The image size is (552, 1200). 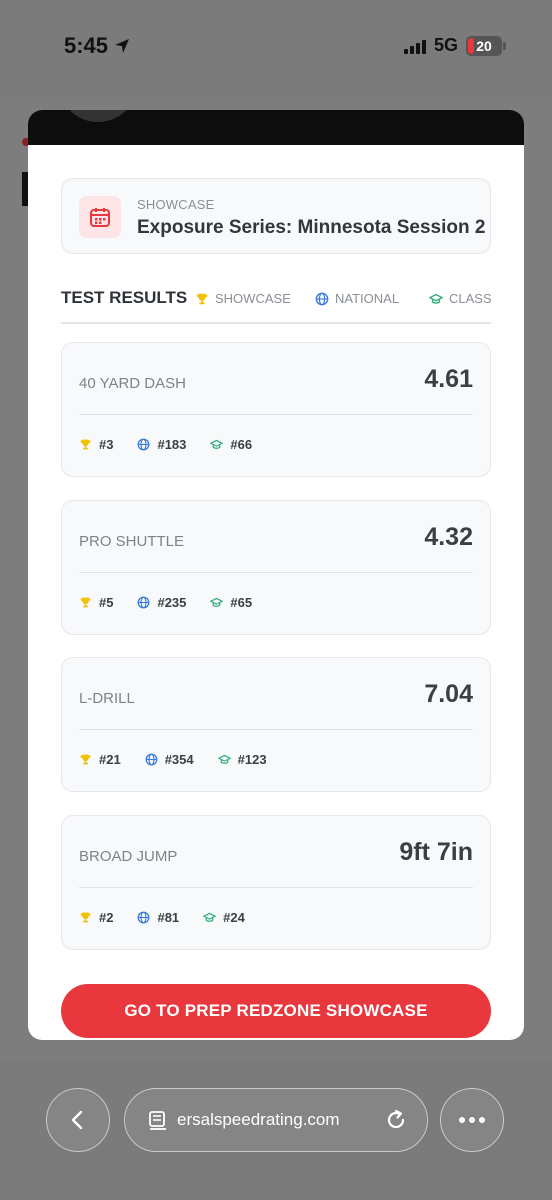 I want to click on legend-national: NATIONAL, so click(x=357, y=298).